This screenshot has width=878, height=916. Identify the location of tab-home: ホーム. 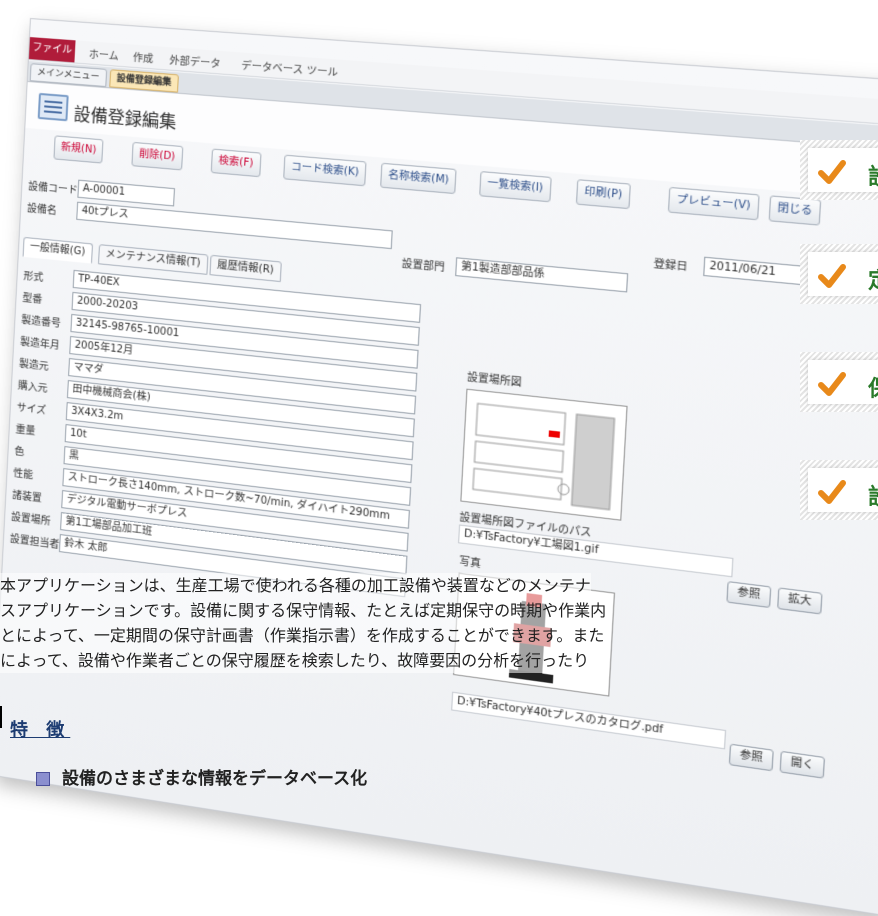
(104, 53).